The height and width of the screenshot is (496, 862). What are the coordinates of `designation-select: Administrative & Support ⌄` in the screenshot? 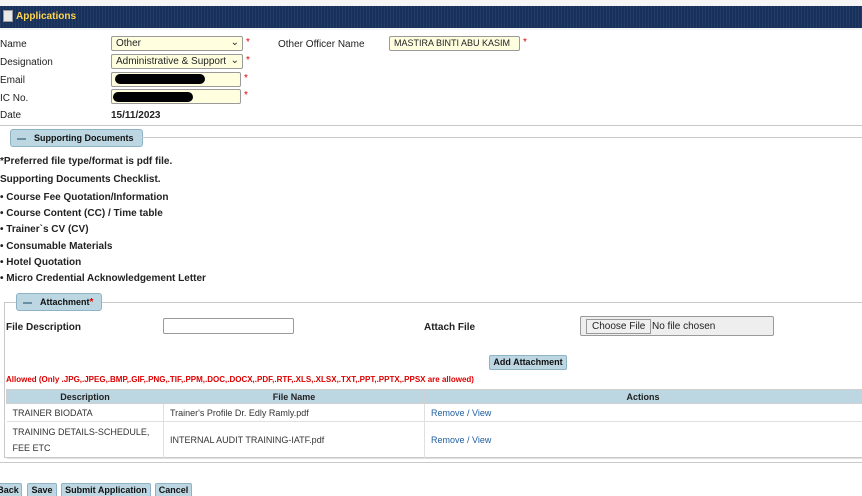 It's located at (177, 61).